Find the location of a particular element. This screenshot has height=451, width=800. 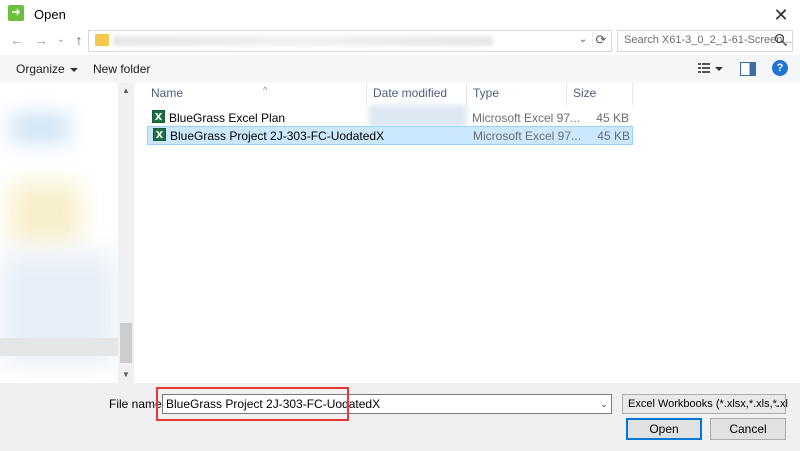

navigation-pane is located at coordinates (59, 233).